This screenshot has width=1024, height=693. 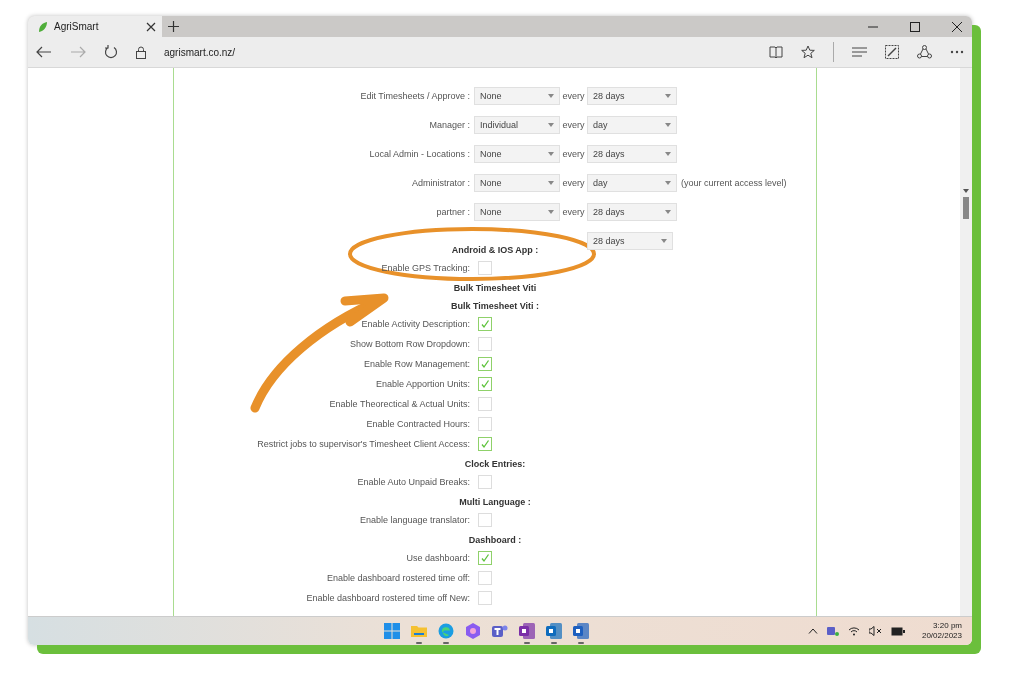 I want to click on option-label: Enable dashboard rostered time off:, so click(x=398, y=578).